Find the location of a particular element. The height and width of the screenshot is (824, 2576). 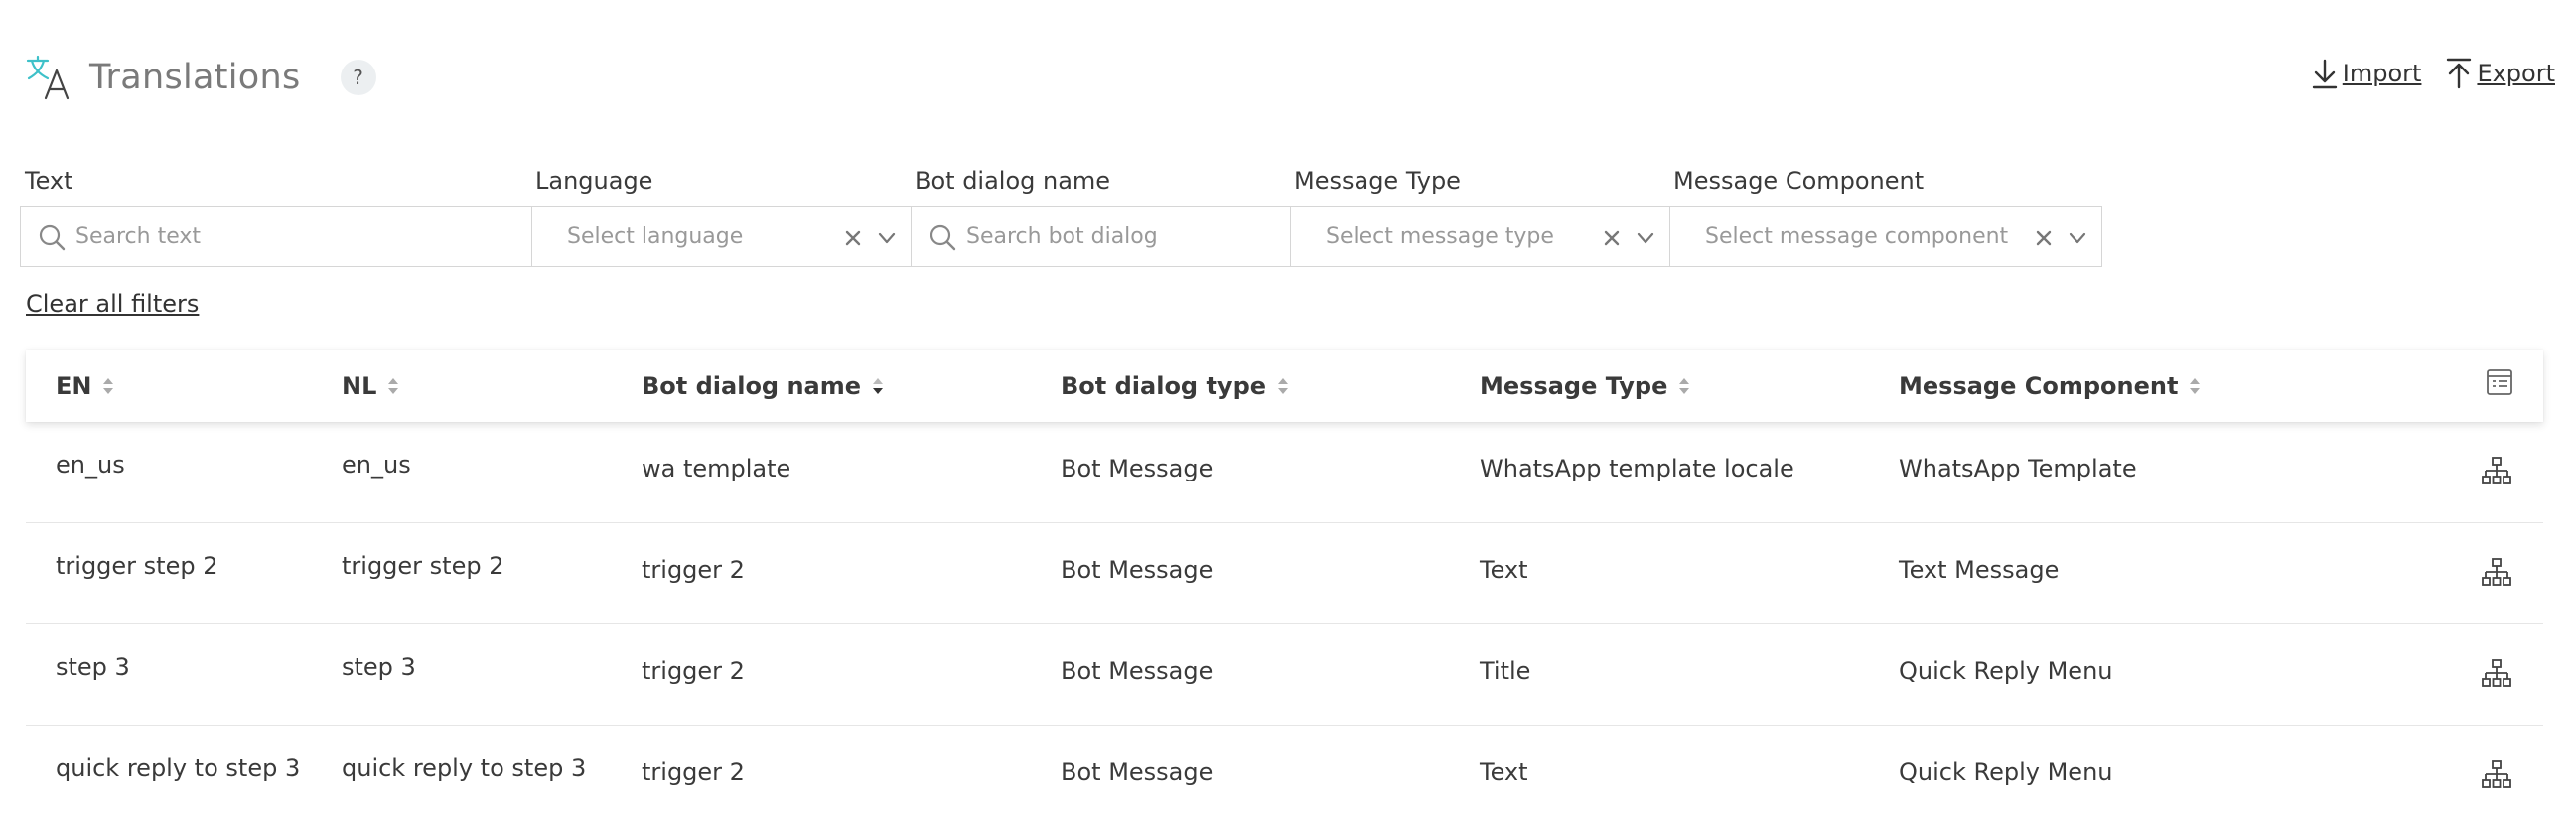

bot-dialog-search-placeholder: Search bot dialog is located at coordinates (1062, 237).